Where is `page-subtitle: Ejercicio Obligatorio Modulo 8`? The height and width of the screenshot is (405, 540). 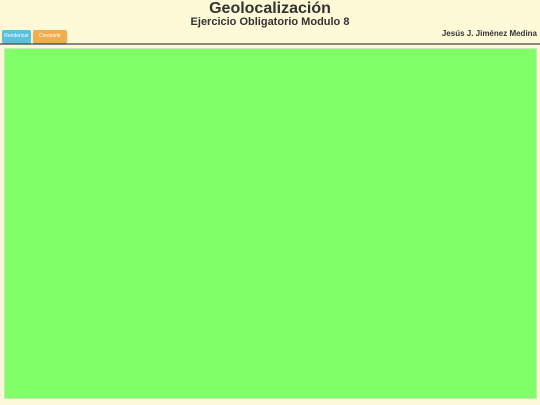
page-subtitle: Ejercicio Obligatorio Modulo 8 is located at coordinates (270, 22).